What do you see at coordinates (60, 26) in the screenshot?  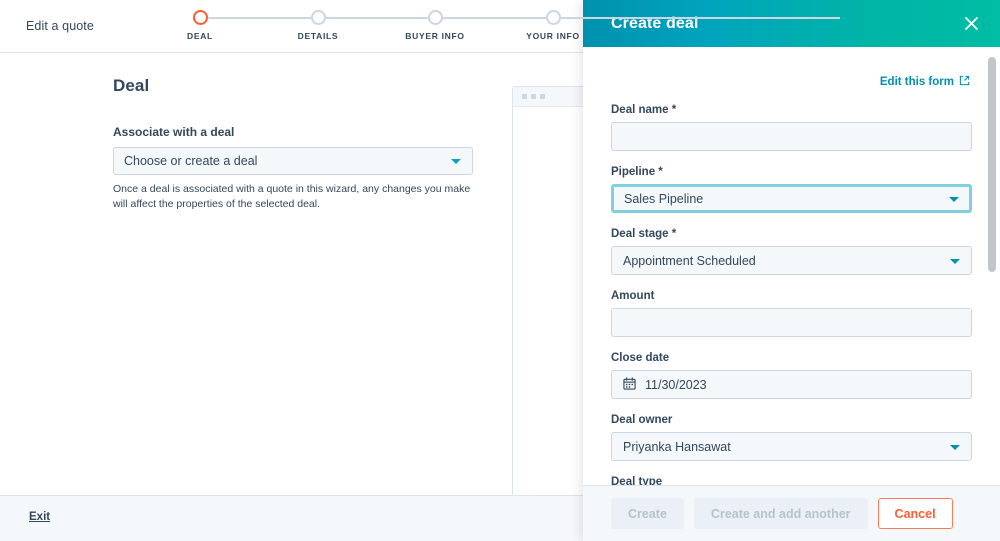 I see `page-title: Edit a quote` at bounding box center [60, 26].